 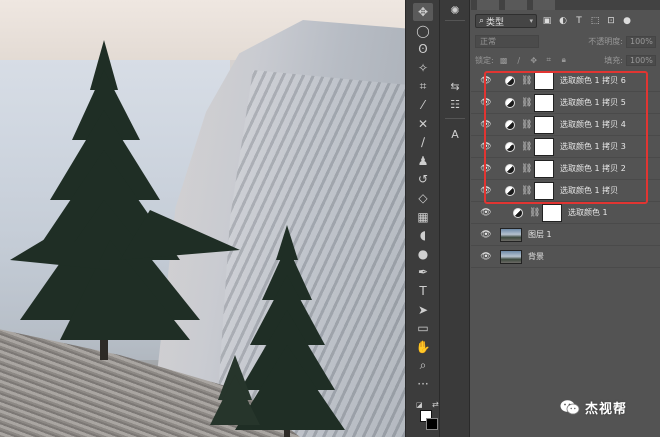 What do you see at coordinates (423, 124) in the screenshot?
I see `healing-brush-tool-icon: ✕` at bounding box center [423, 124].